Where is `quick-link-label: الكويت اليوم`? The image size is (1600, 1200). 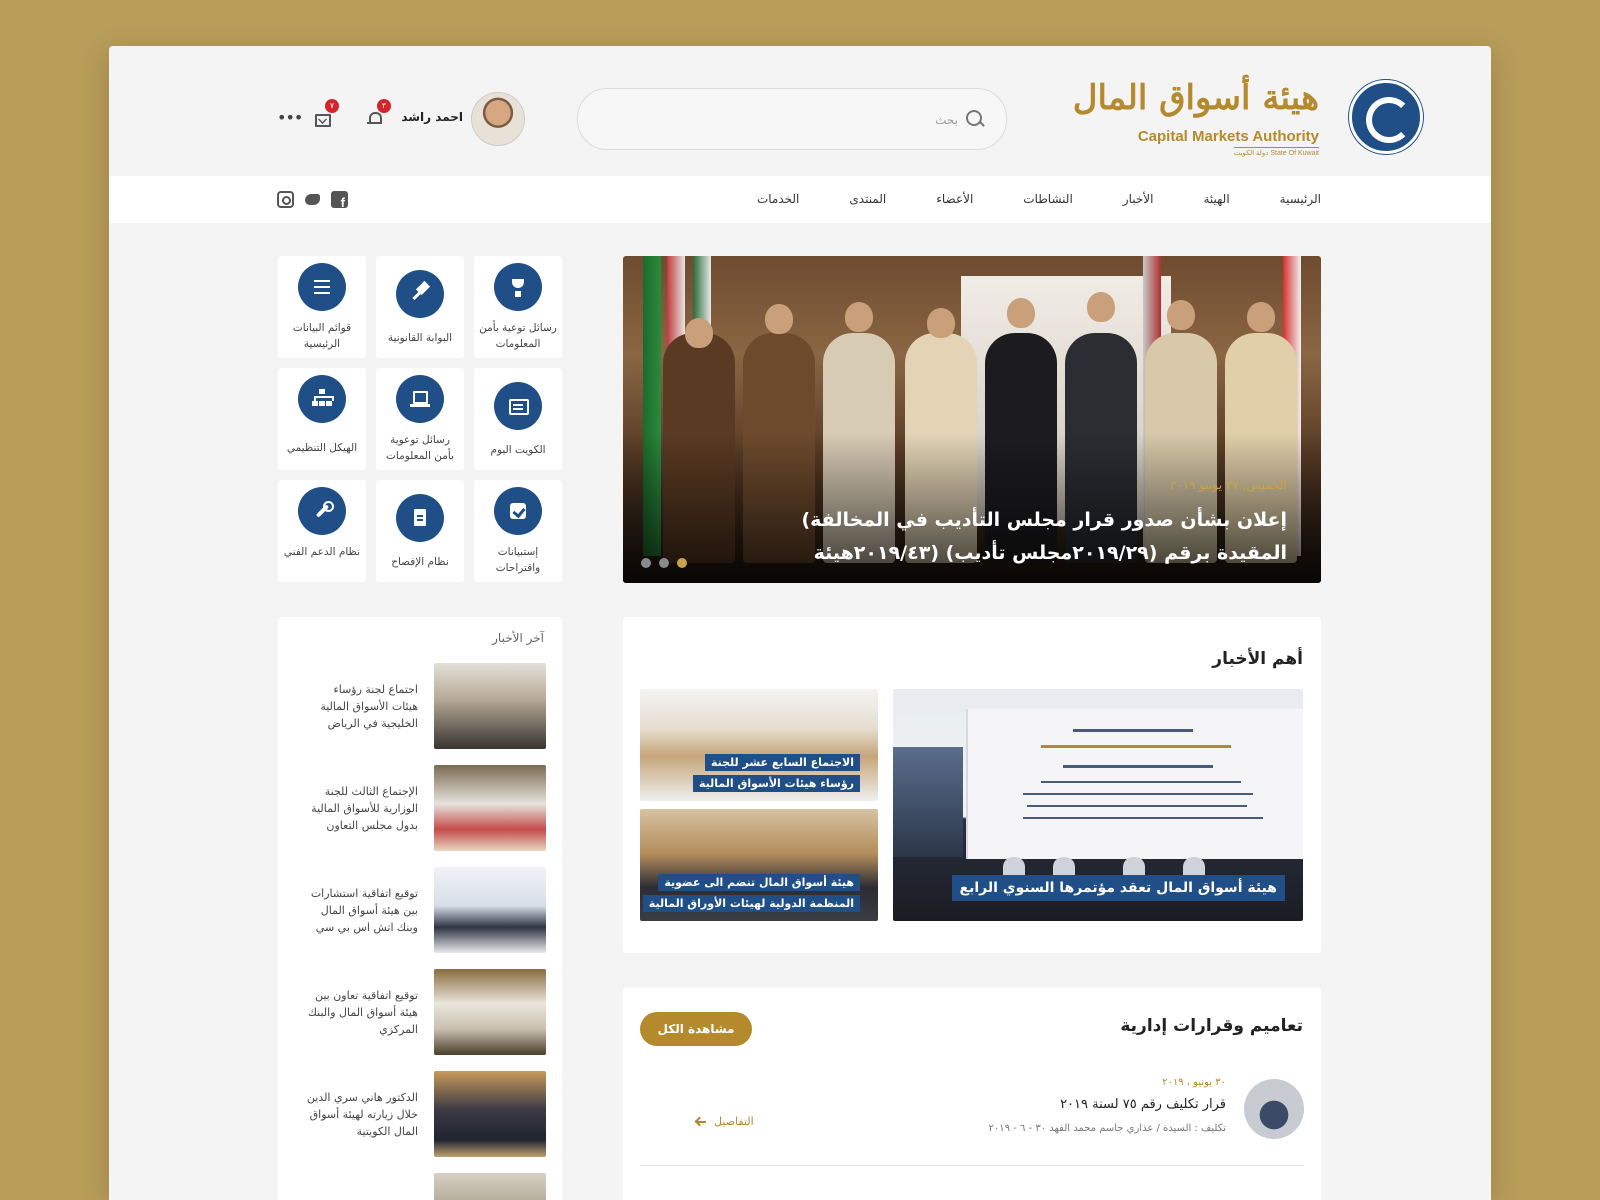 quick-link-label: الكويت اليوم is located at coordinates (518, 450).